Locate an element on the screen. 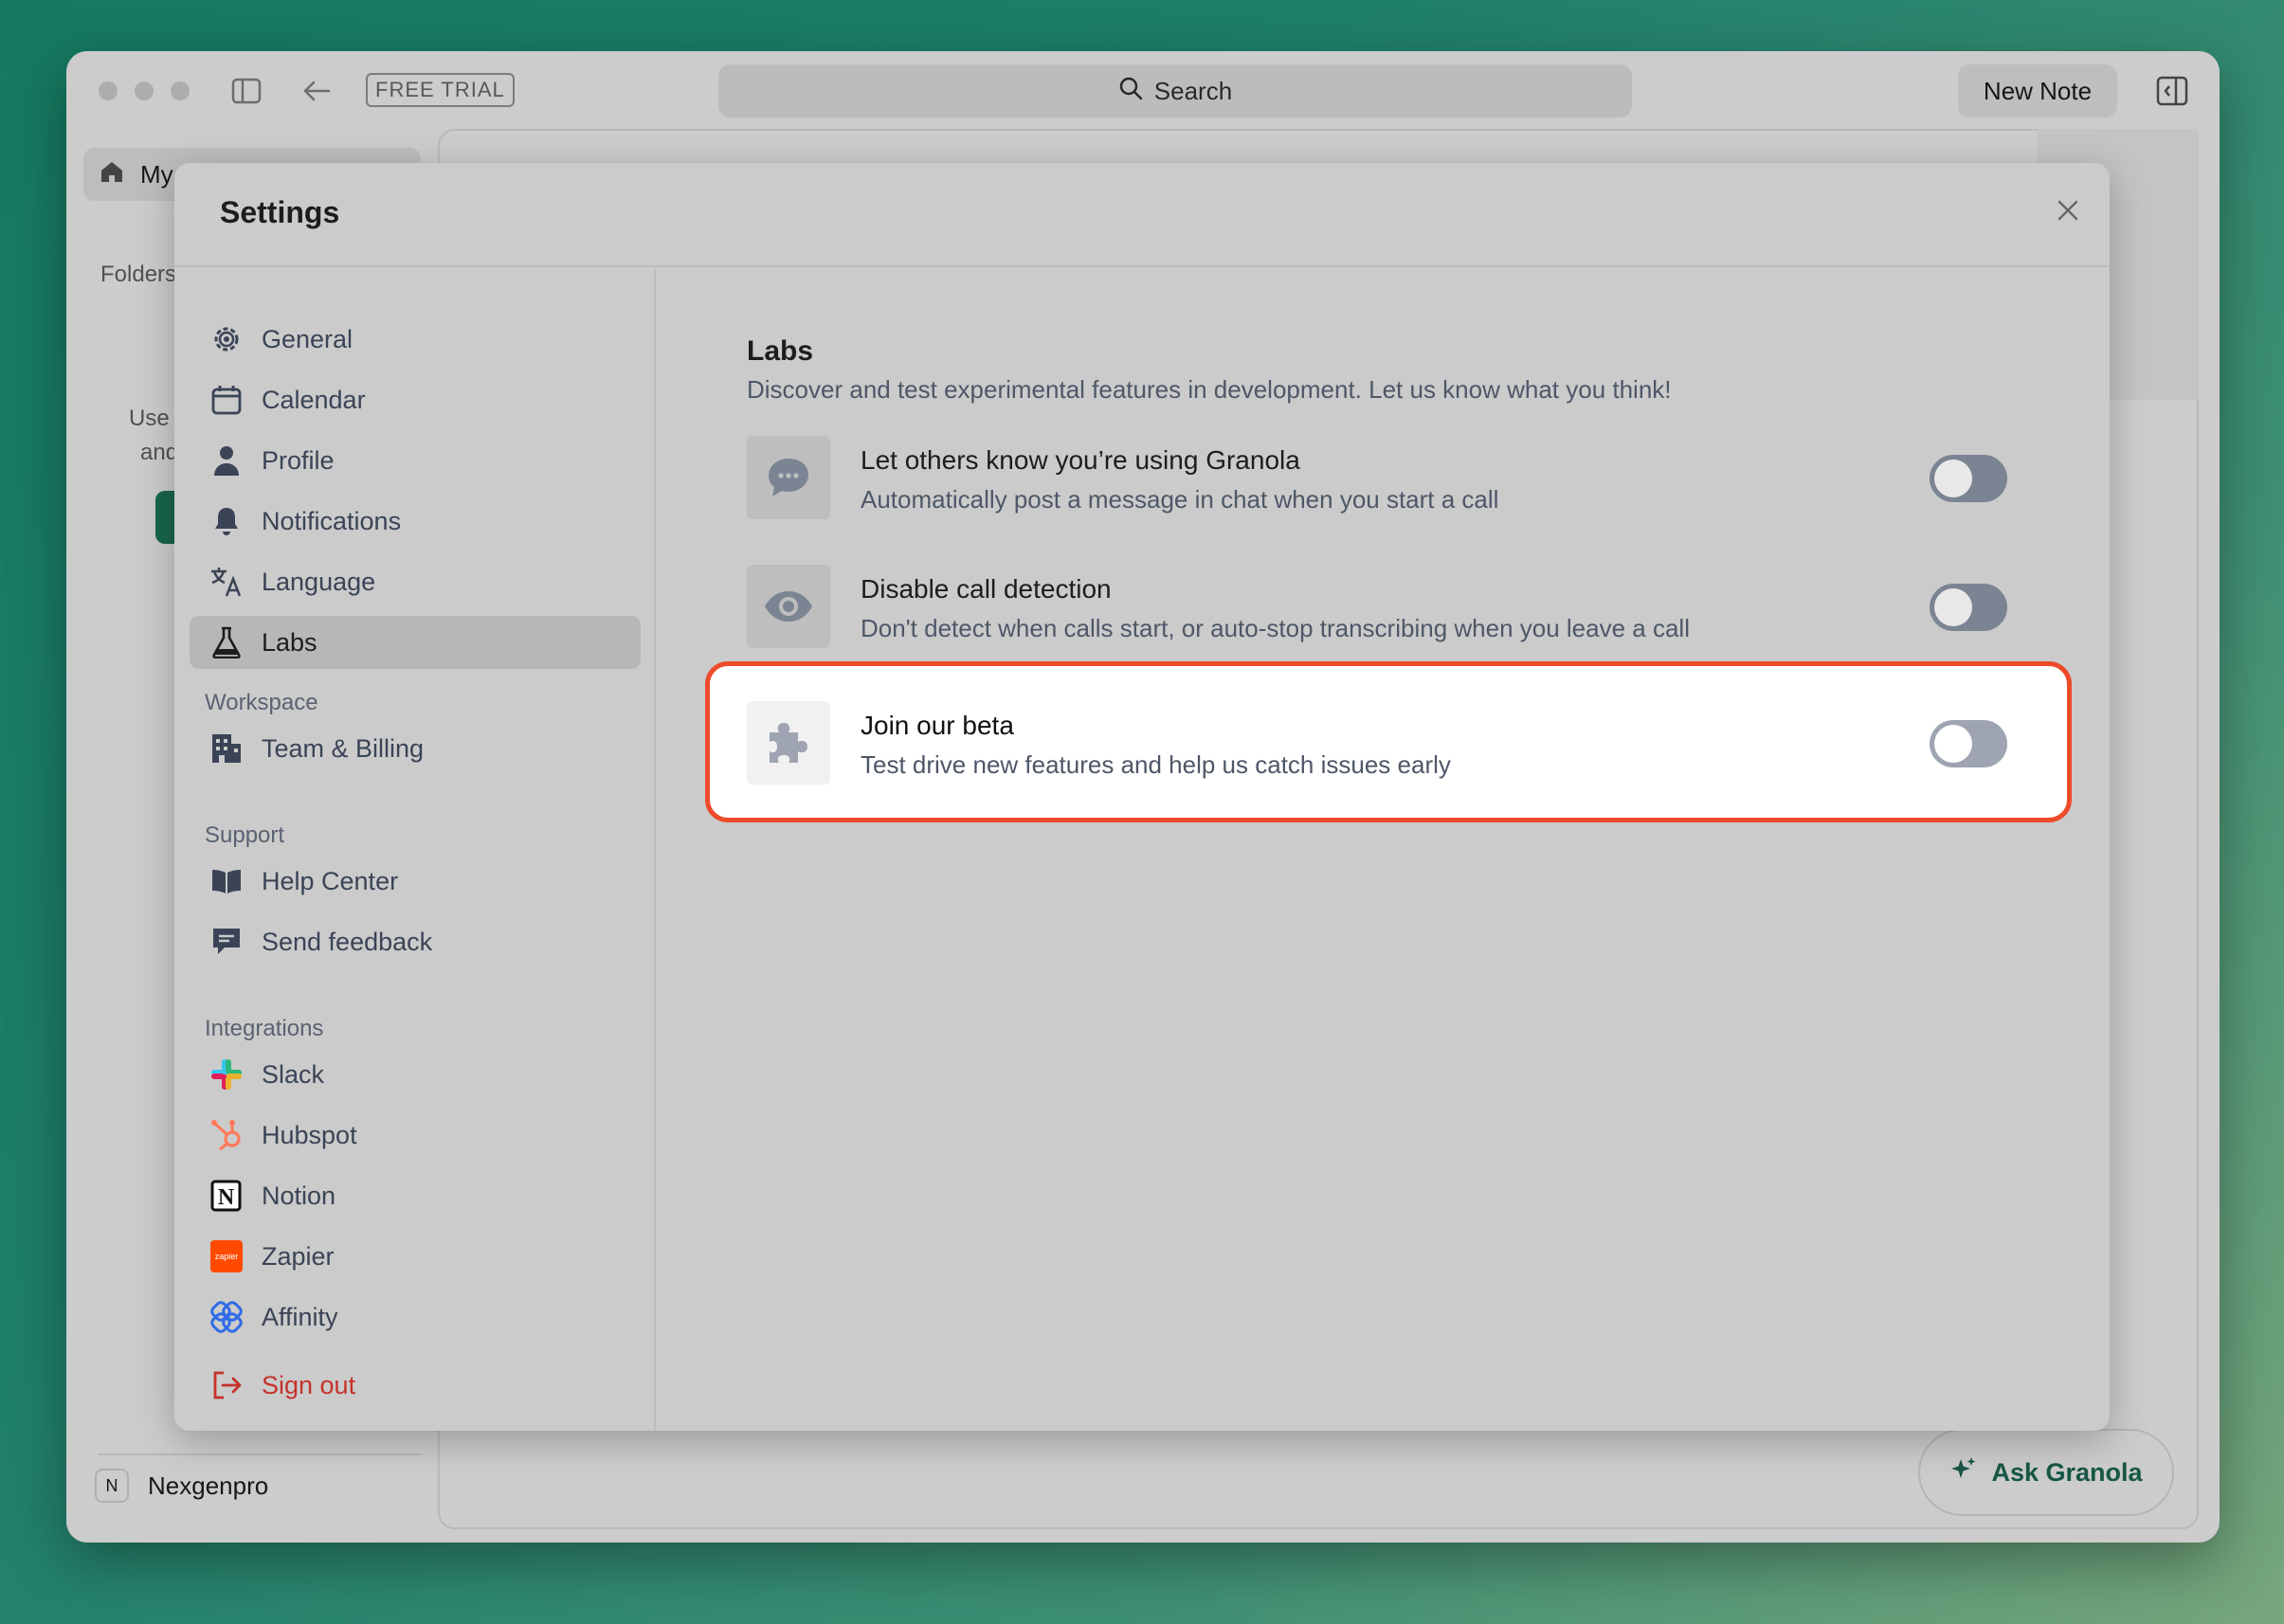  nav-item-profile: Profile is located at coordinates (415, 460).